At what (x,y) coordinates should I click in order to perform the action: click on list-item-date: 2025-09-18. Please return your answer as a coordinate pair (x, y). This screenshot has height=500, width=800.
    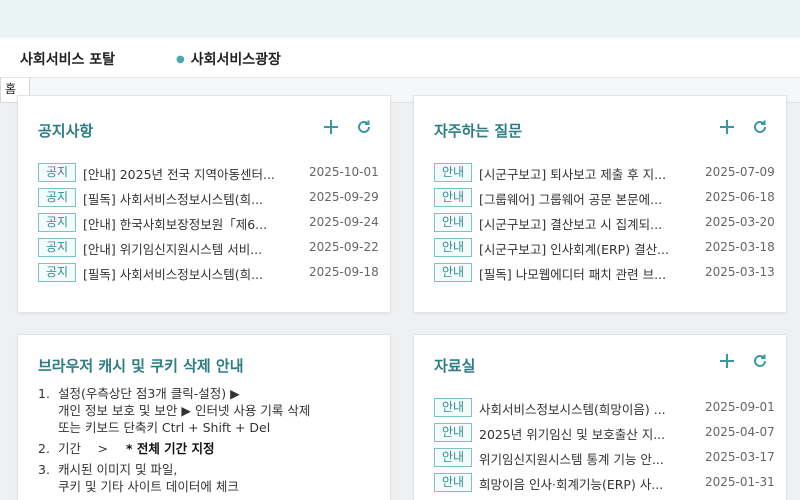
    Looking at the image, I should click on (344, 272).